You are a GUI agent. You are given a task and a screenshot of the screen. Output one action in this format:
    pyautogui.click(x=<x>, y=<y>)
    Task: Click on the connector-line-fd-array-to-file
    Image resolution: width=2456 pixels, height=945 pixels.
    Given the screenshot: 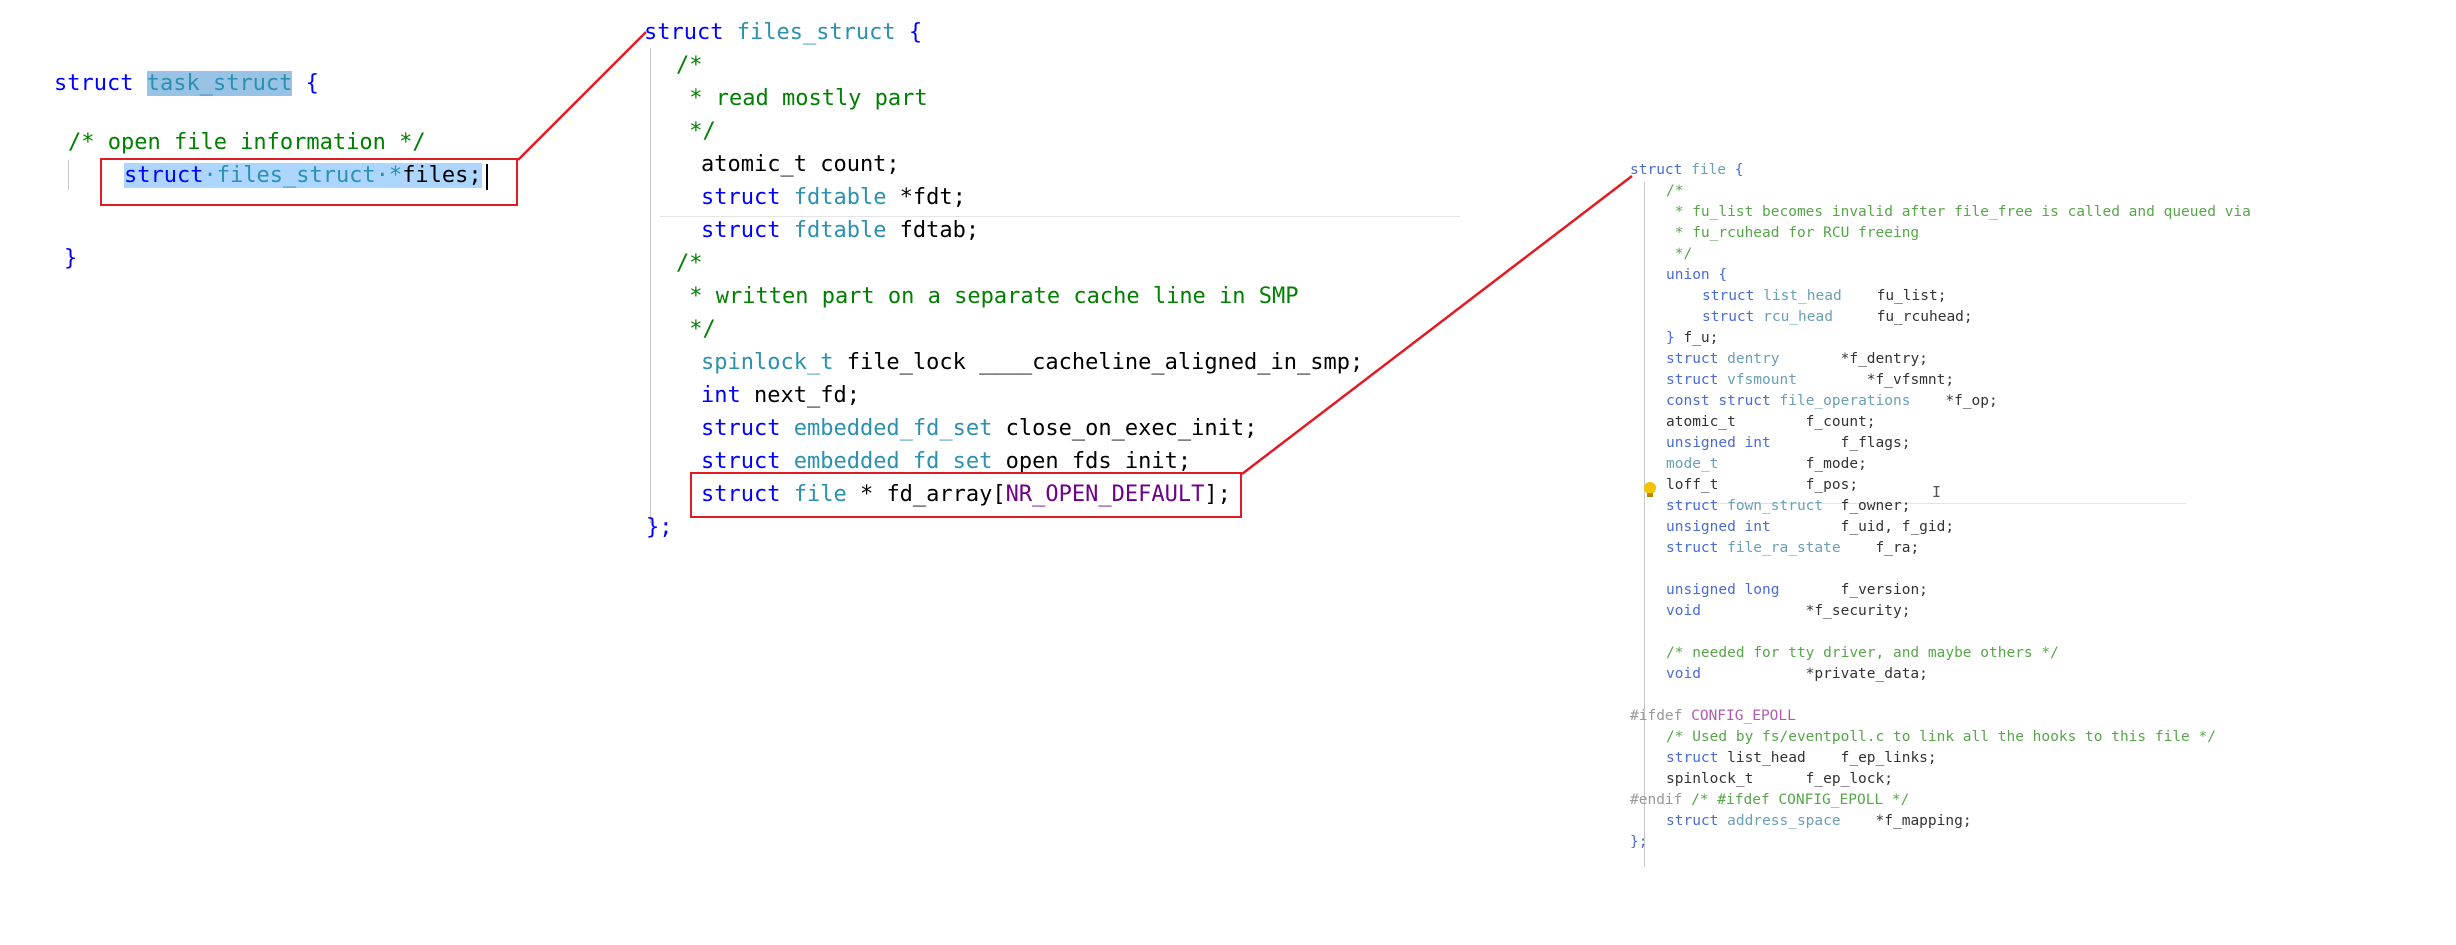 What is the action you would take?
    pyautogui.click(x=1437, y=325)
    